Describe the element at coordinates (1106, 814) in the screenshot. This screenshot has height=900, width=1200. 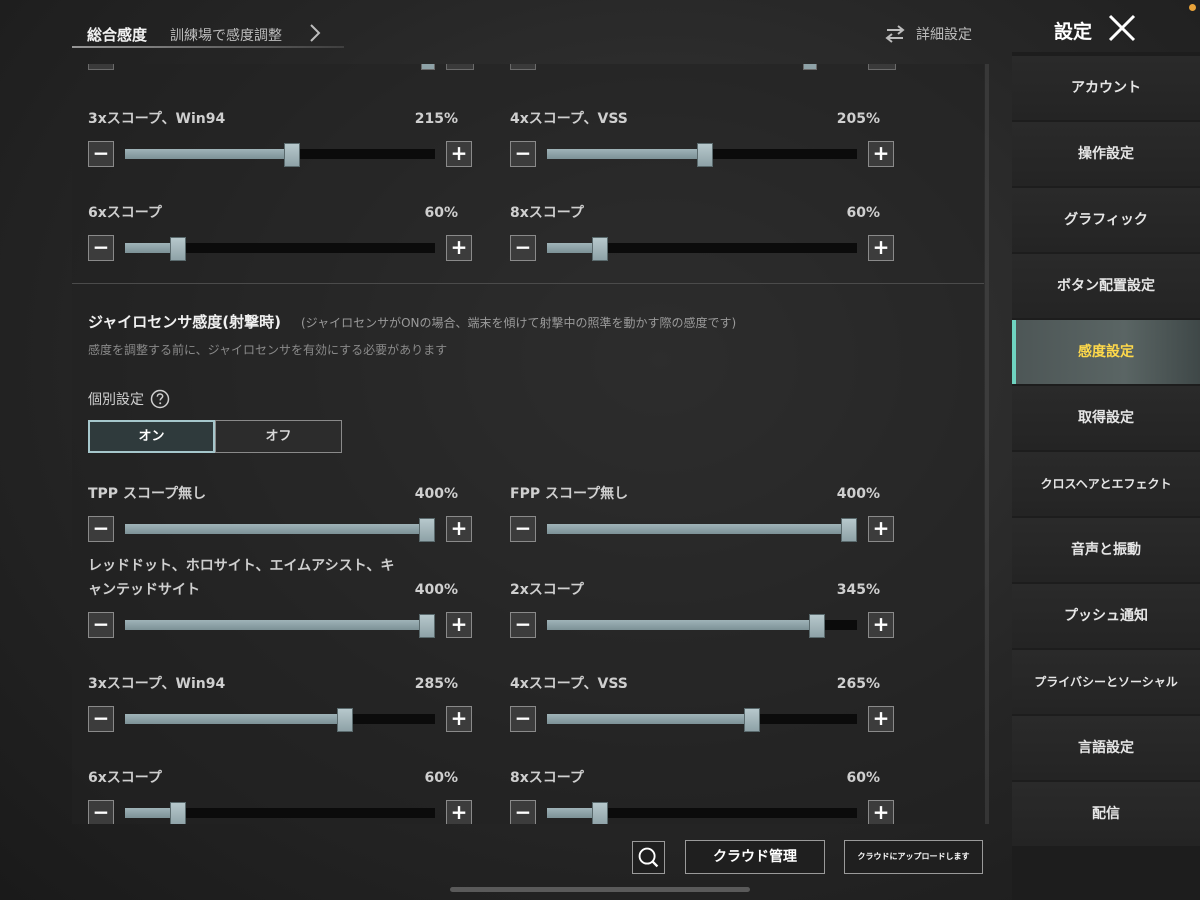
I see `sidebar-item-streaming: 配信` at that location.